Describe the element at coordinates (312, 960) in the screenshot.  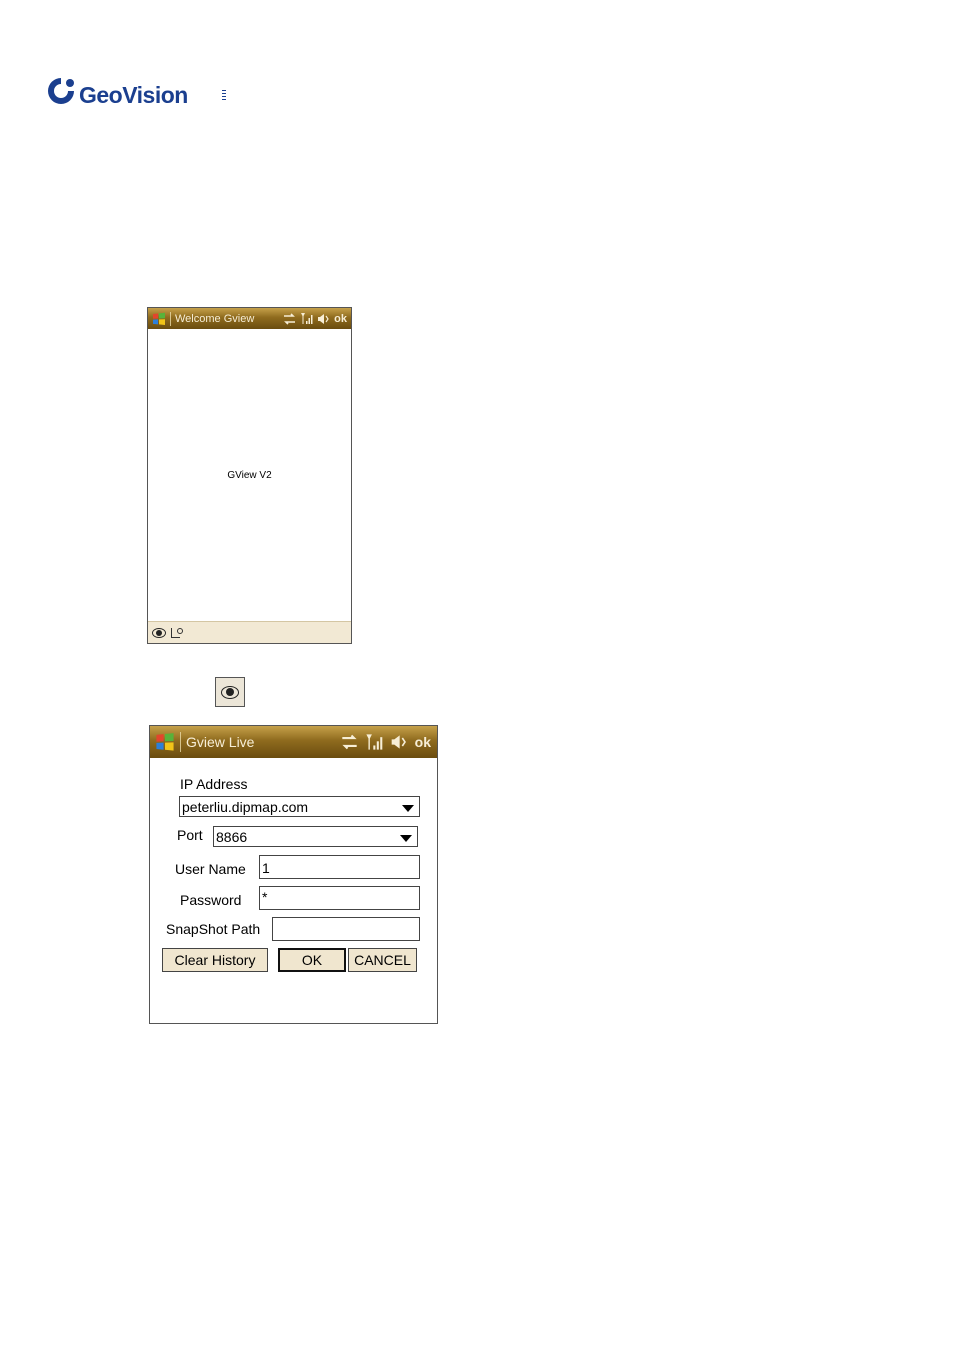
I see `ok-button: OK` at that location.